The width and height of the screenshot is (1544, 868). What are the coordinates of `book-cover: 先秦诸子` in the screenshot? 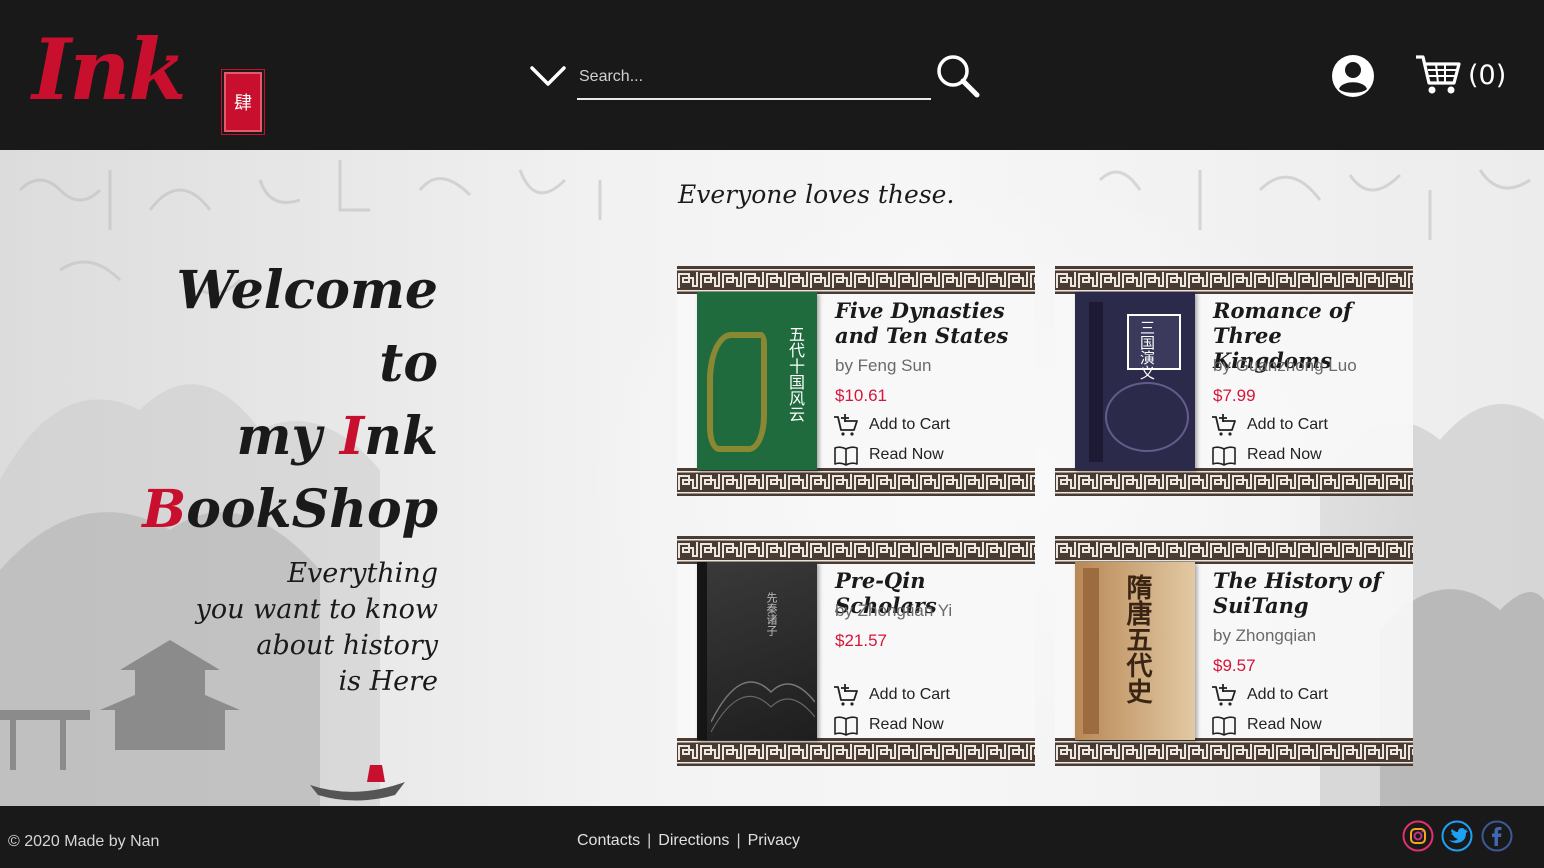 It's located at (757, 651).